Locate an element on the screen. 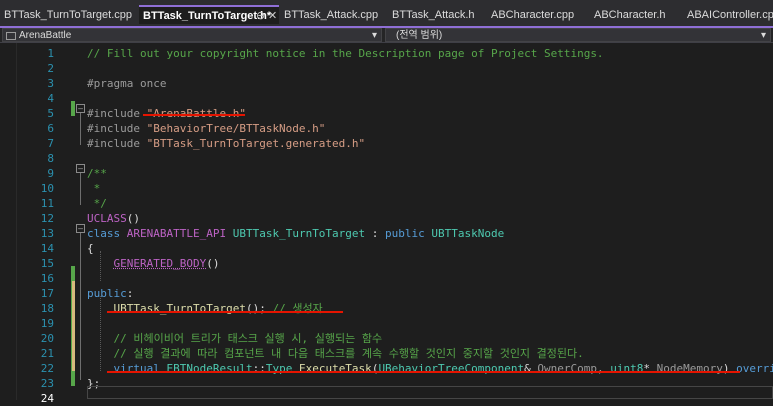 The height and width of the screenshot is (406, 773). project-dropdown: ArenaBattle ▾ is located at coordinates (192, 35).